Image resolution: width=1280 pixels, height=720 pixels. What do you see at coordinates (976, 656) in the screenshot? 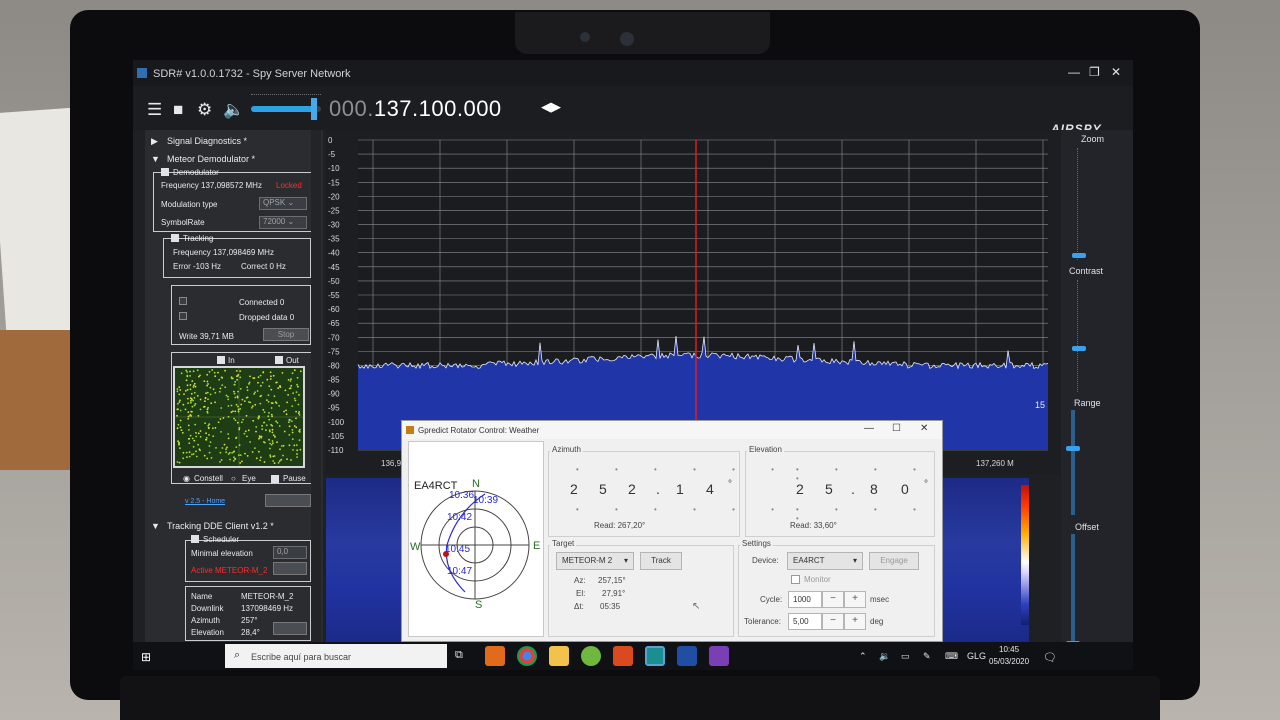
I see `language-indicator: GLG` at bounding box center [976, 656].